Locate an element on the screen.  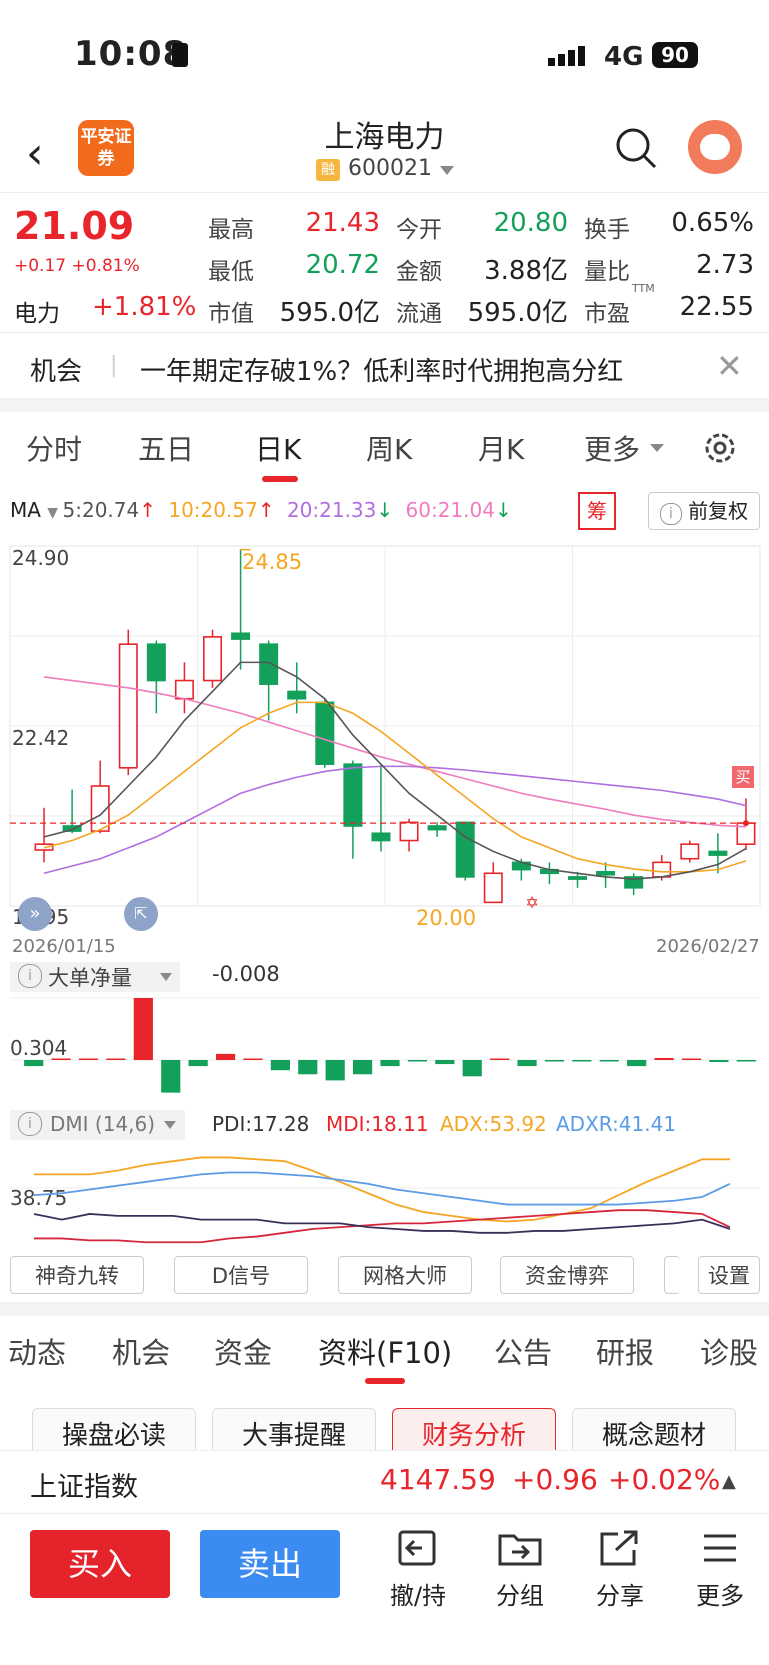
folder-group-icon is located at coordinates (520, 1548).